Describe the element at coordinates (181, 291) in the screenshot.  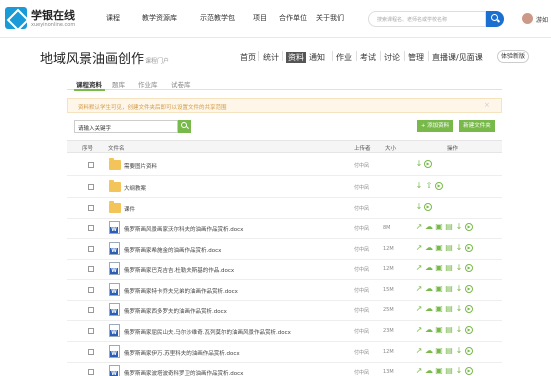
I see `file-name: 俄罗斯画家特卡乔夫兄弟的油画作品赏析.docx` at that location.